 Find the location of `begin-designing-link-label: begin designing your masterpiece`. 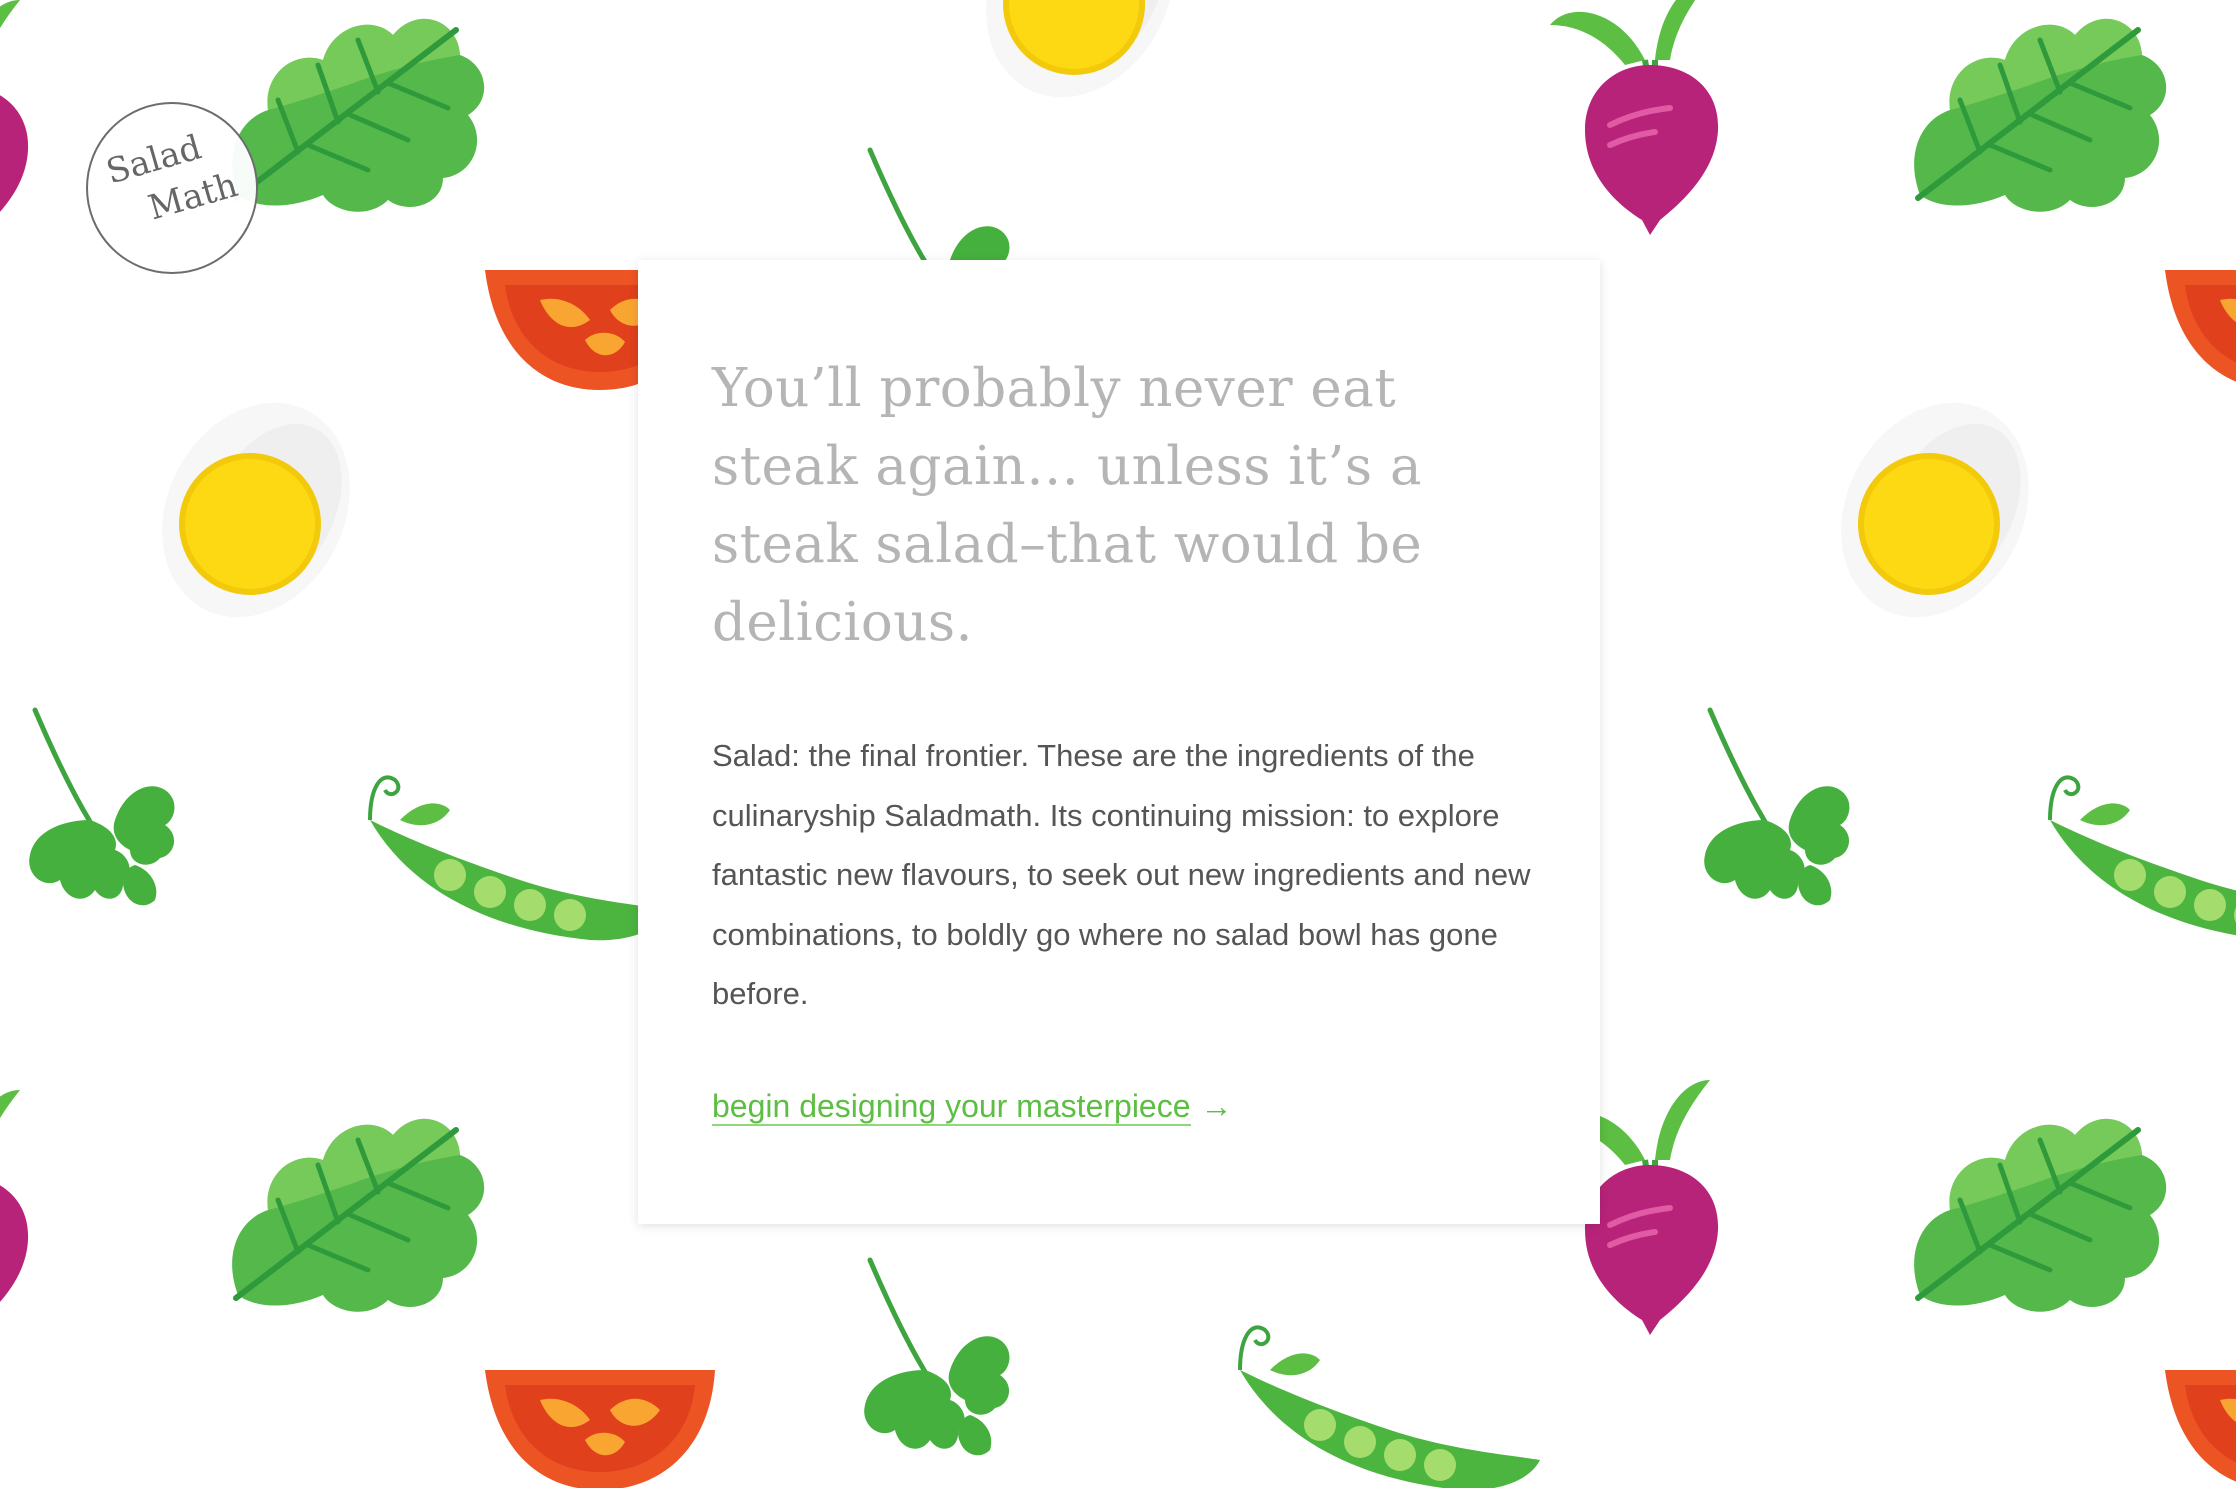

begin-designing-link-label: begin designing your masterpiece is located at coordinates (951, 1107).